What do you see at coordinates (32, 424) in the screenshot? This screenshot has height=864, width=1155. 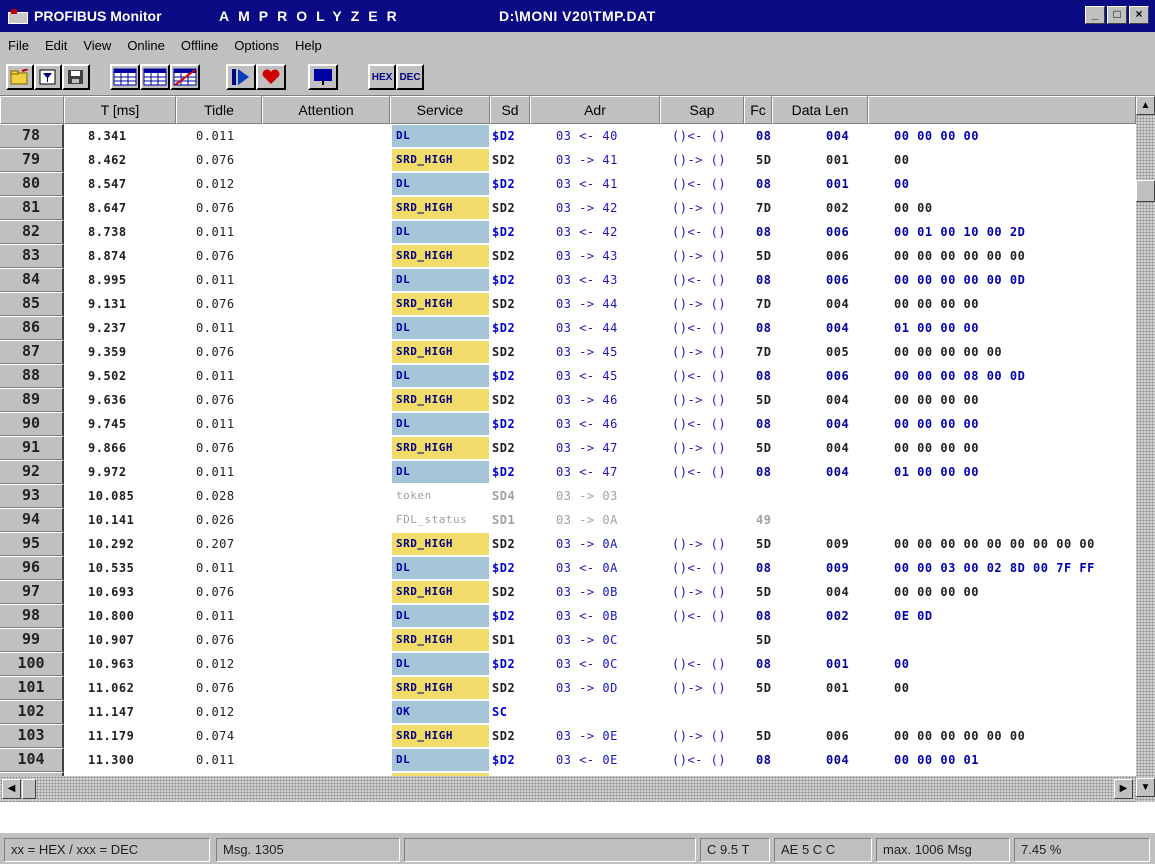 I see `row-number: 90` at bounding box center [32, 424].